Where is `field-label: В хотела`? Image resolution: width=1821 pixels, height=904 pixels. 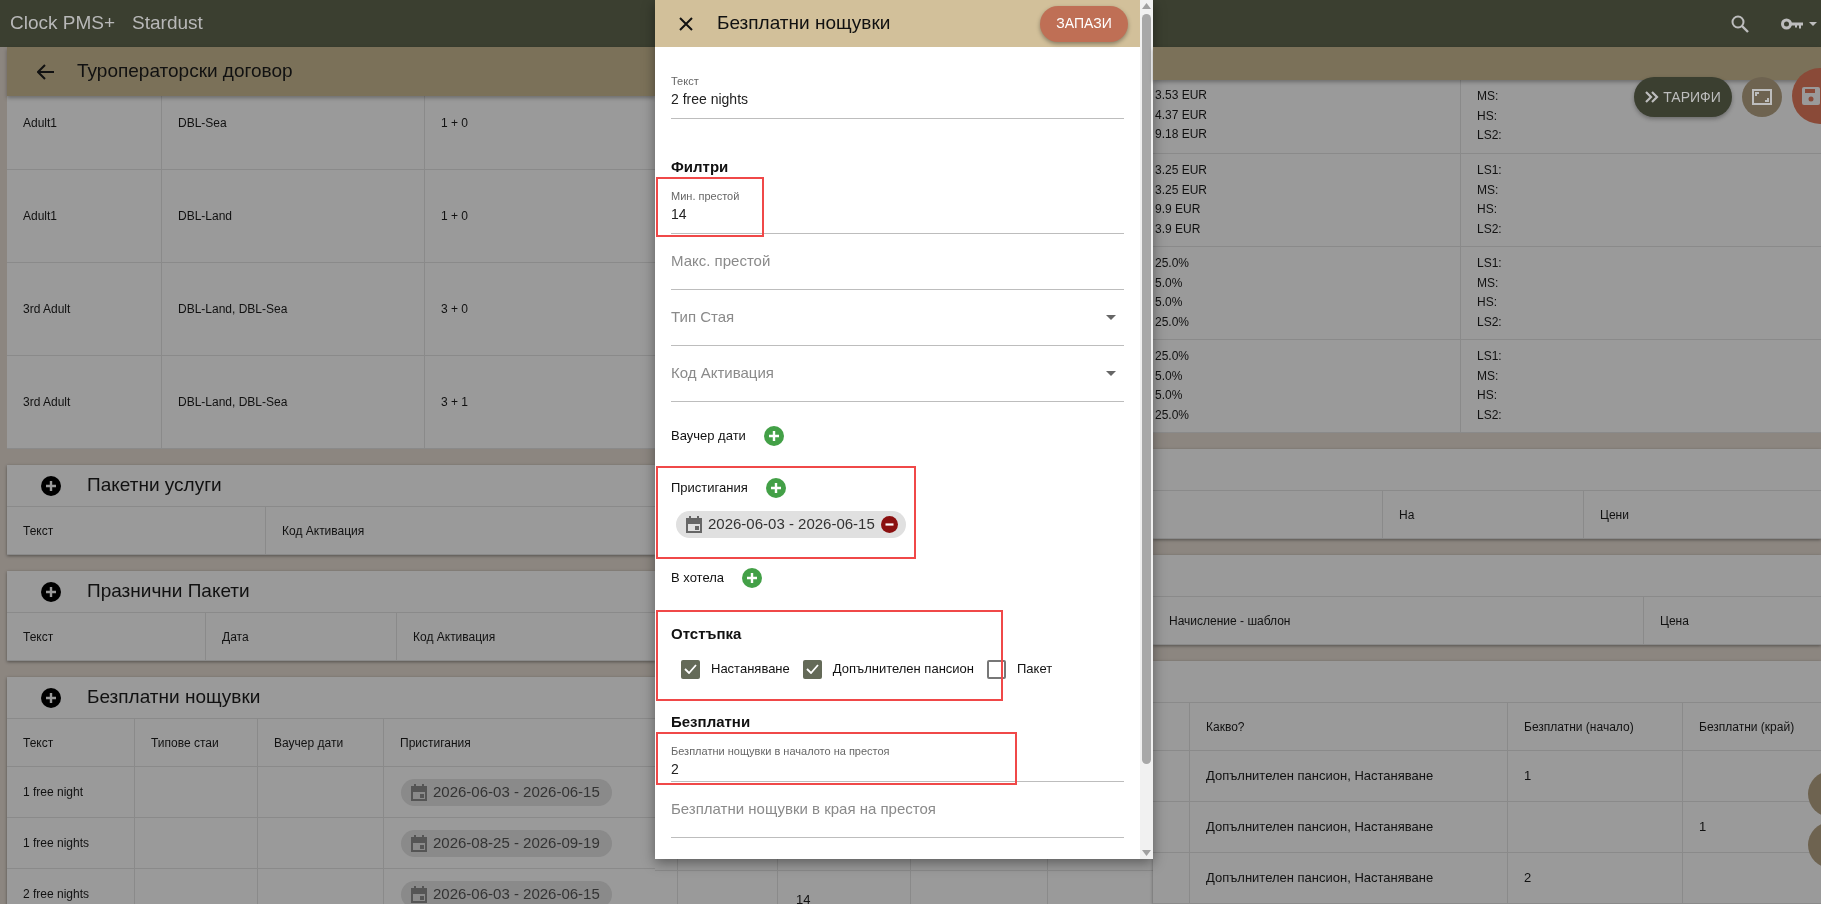 field-label: В хотела is located at coordinates (697, 578).